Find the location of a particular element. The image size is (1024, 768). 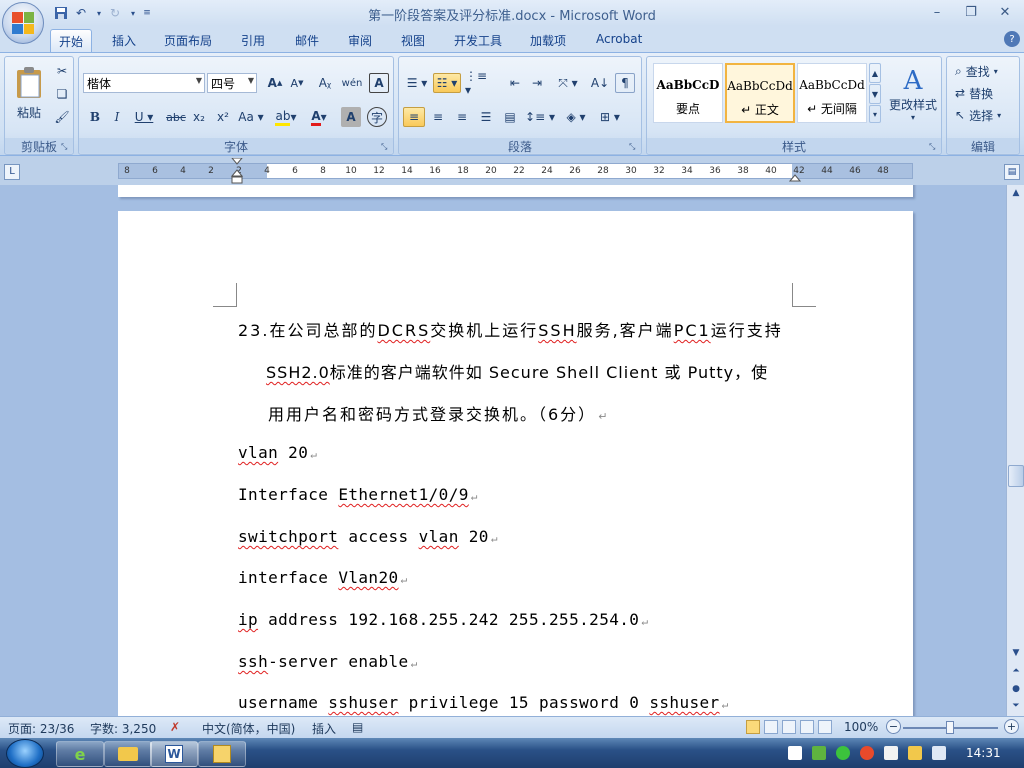

tray-keyboard-icon is located at coordinates (915, 753).